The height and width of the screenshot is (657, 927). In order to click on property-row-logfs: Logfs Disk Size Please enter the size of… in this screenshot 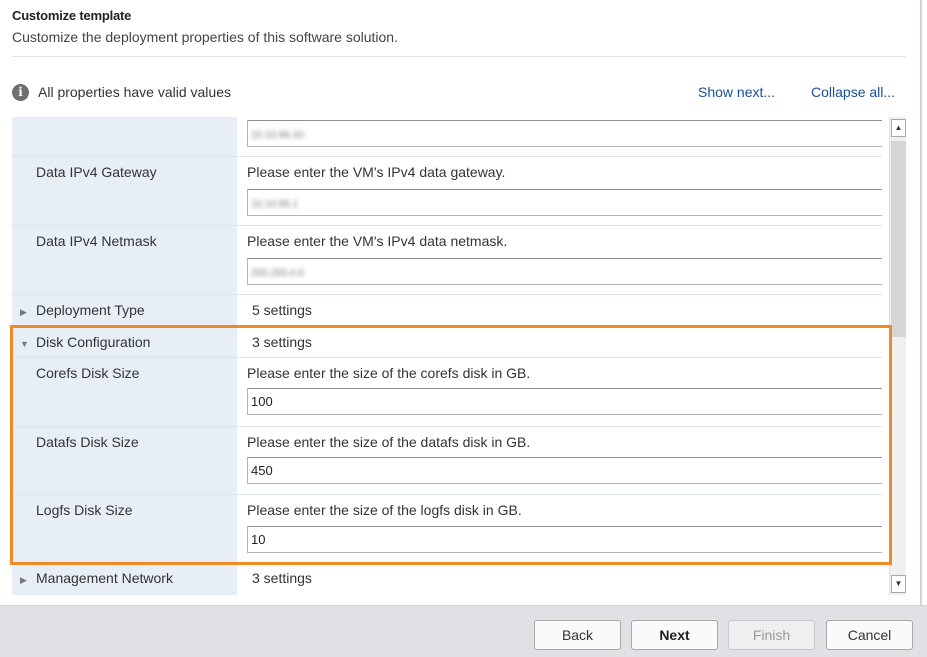, I will do `click(447, 529)`.